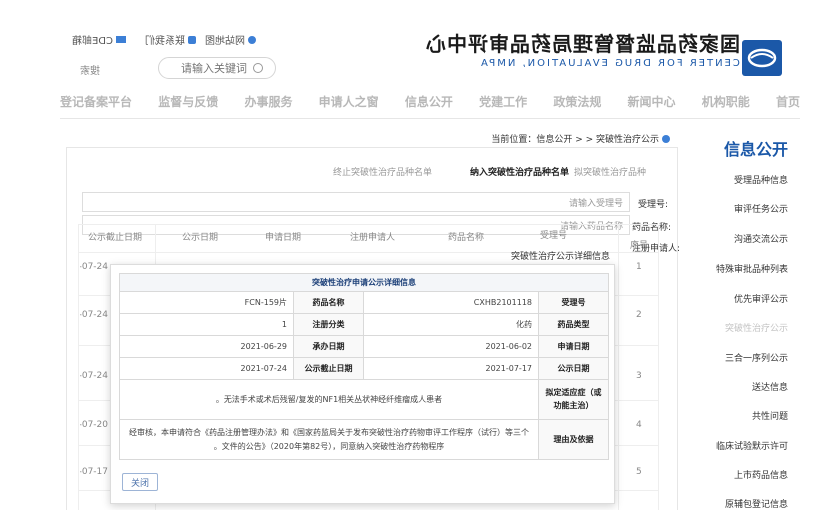  What do you see at coordinates (639, 376) in the screenshot?
I see `table-row-index: 3` at bounding box center [639, 376].